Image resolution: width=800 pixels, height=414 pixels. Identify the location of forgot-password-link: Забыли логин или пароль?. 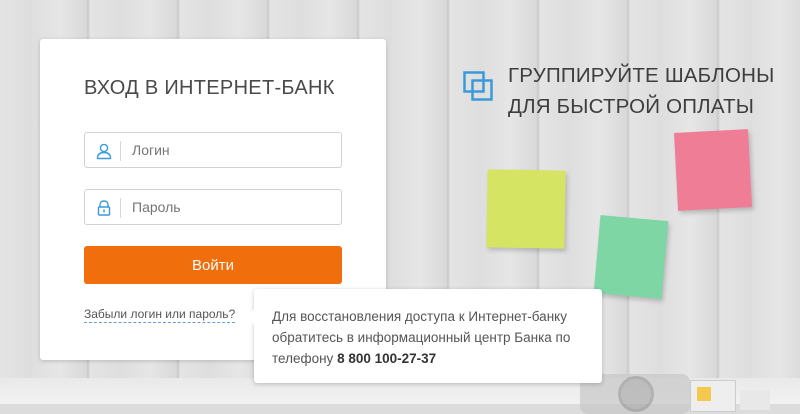
(160, 315).